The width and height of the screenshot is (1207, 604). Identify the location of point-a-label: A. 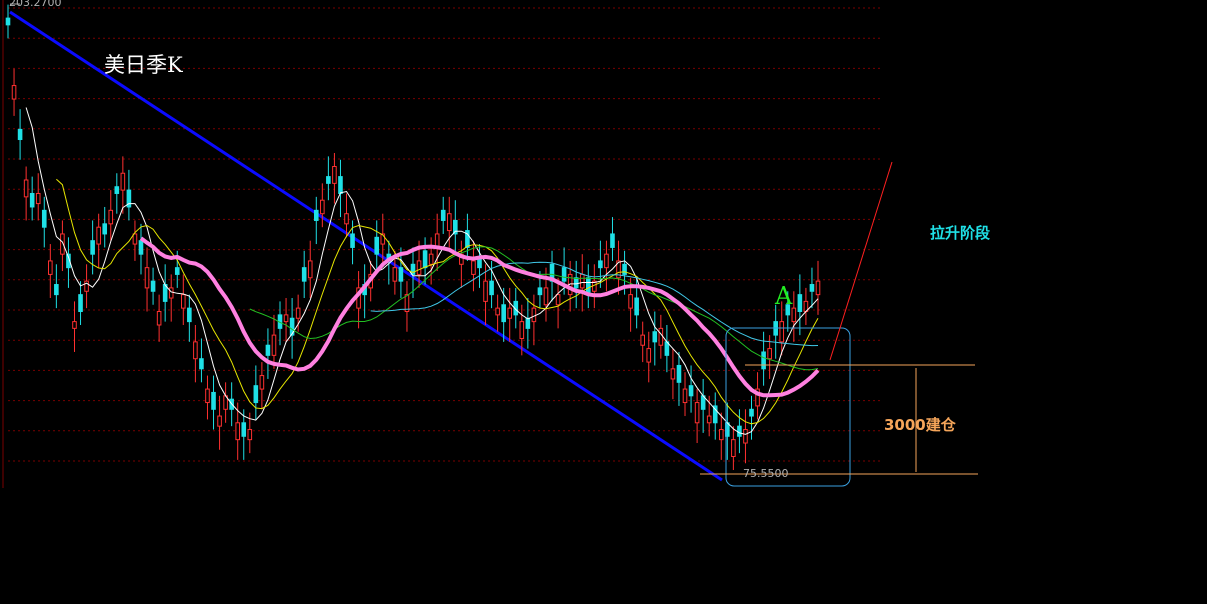
(784, 296).